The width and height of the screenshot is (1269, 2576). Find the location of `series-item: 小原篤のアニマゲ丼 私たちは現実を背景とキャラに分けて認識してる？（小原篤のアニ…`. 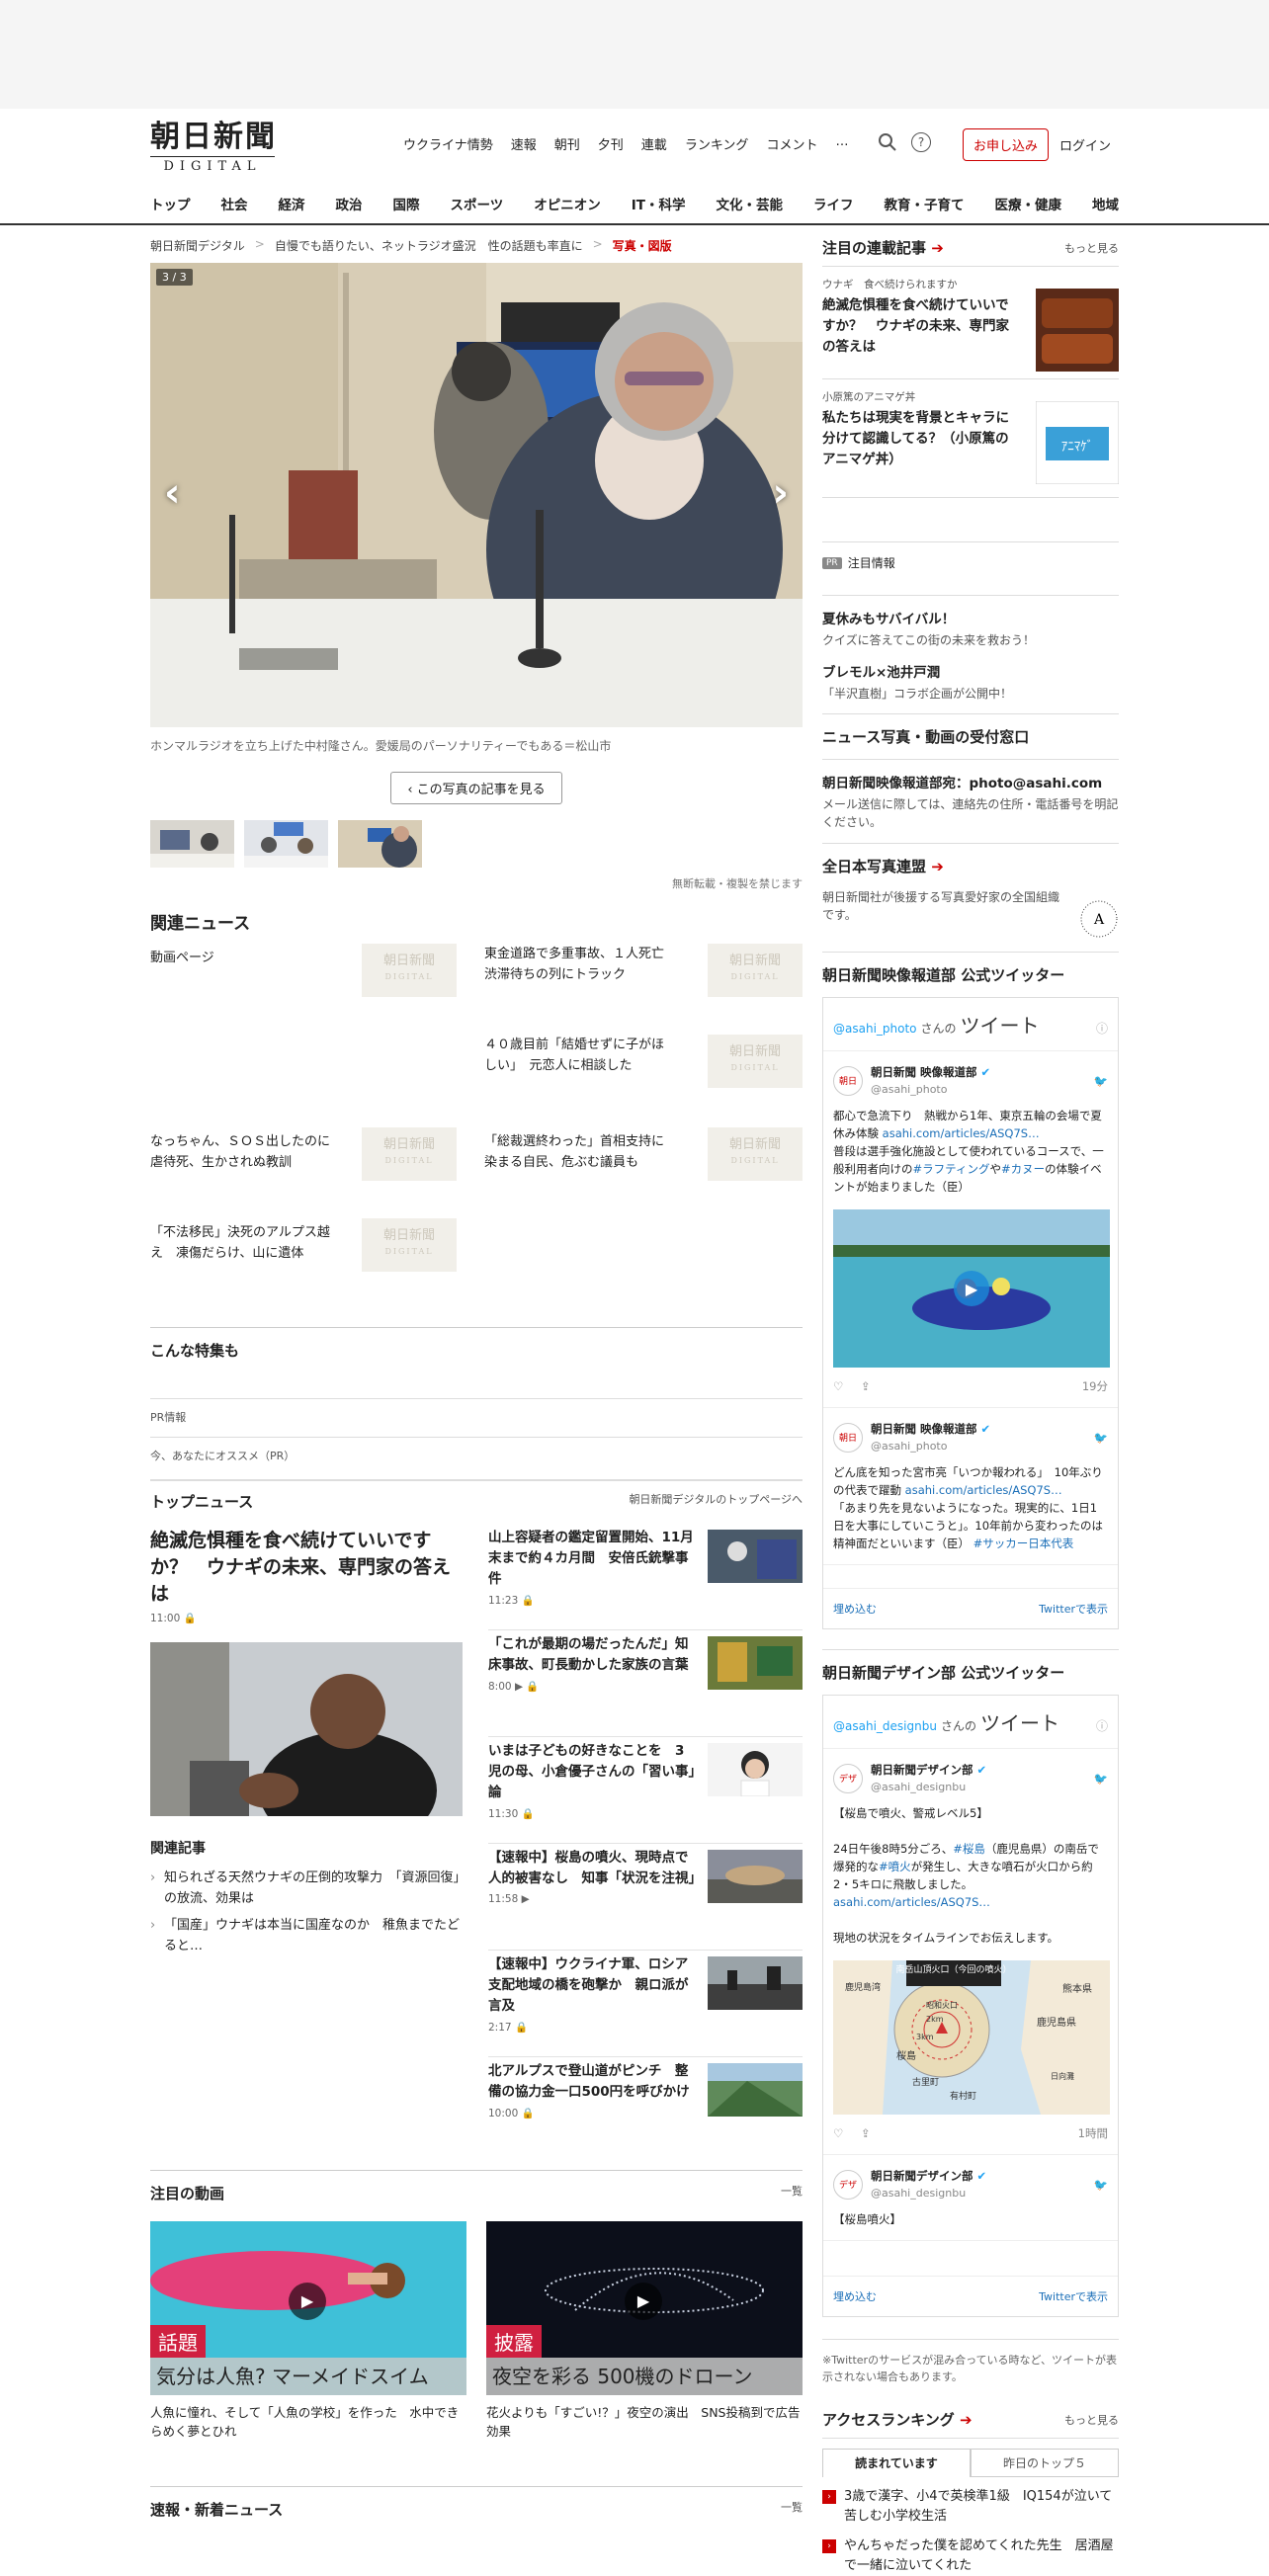

series-item: 小原篤のアニマゲ丼 私たちは現実を背景とキャラに分けて認識してる？（小原篤のアニ… is located at coordinates (970, 443).